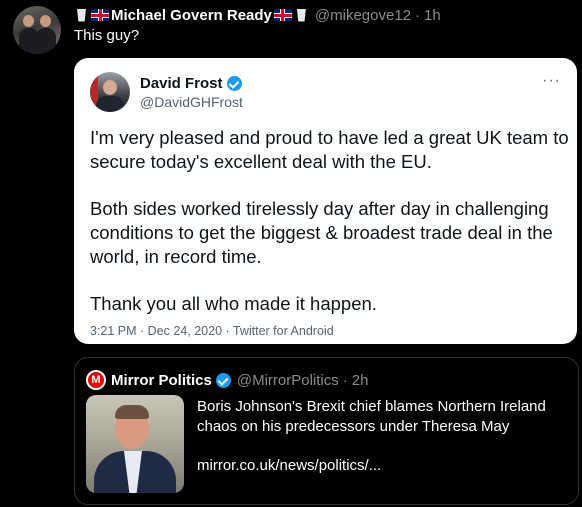 Image resolution: width=582 pixels, height=507 pixels. I want to click on media-author-name-text: Mirror Politics, so click(161, 380).